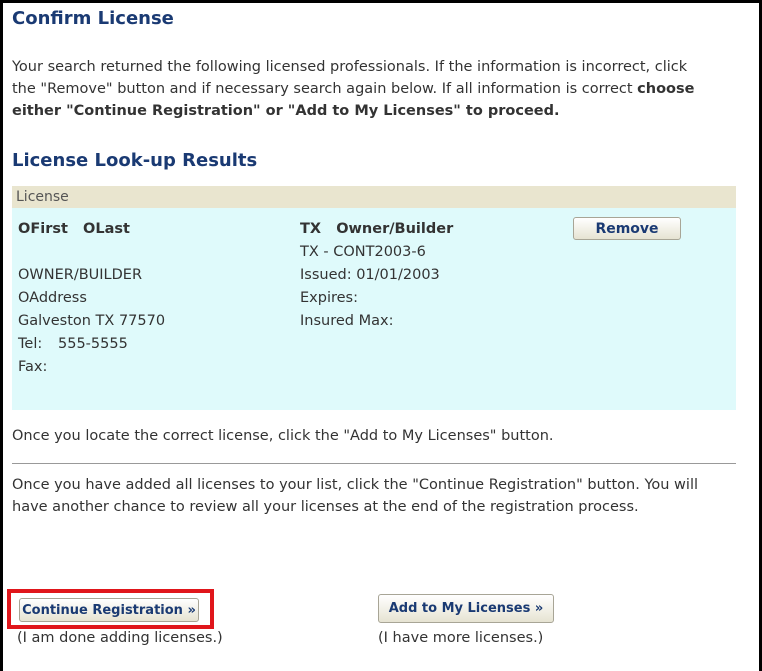 This screenshot has height=671, width=762. I want to click on license-issued: Issued: 01/01/2003, so click(370, 275).